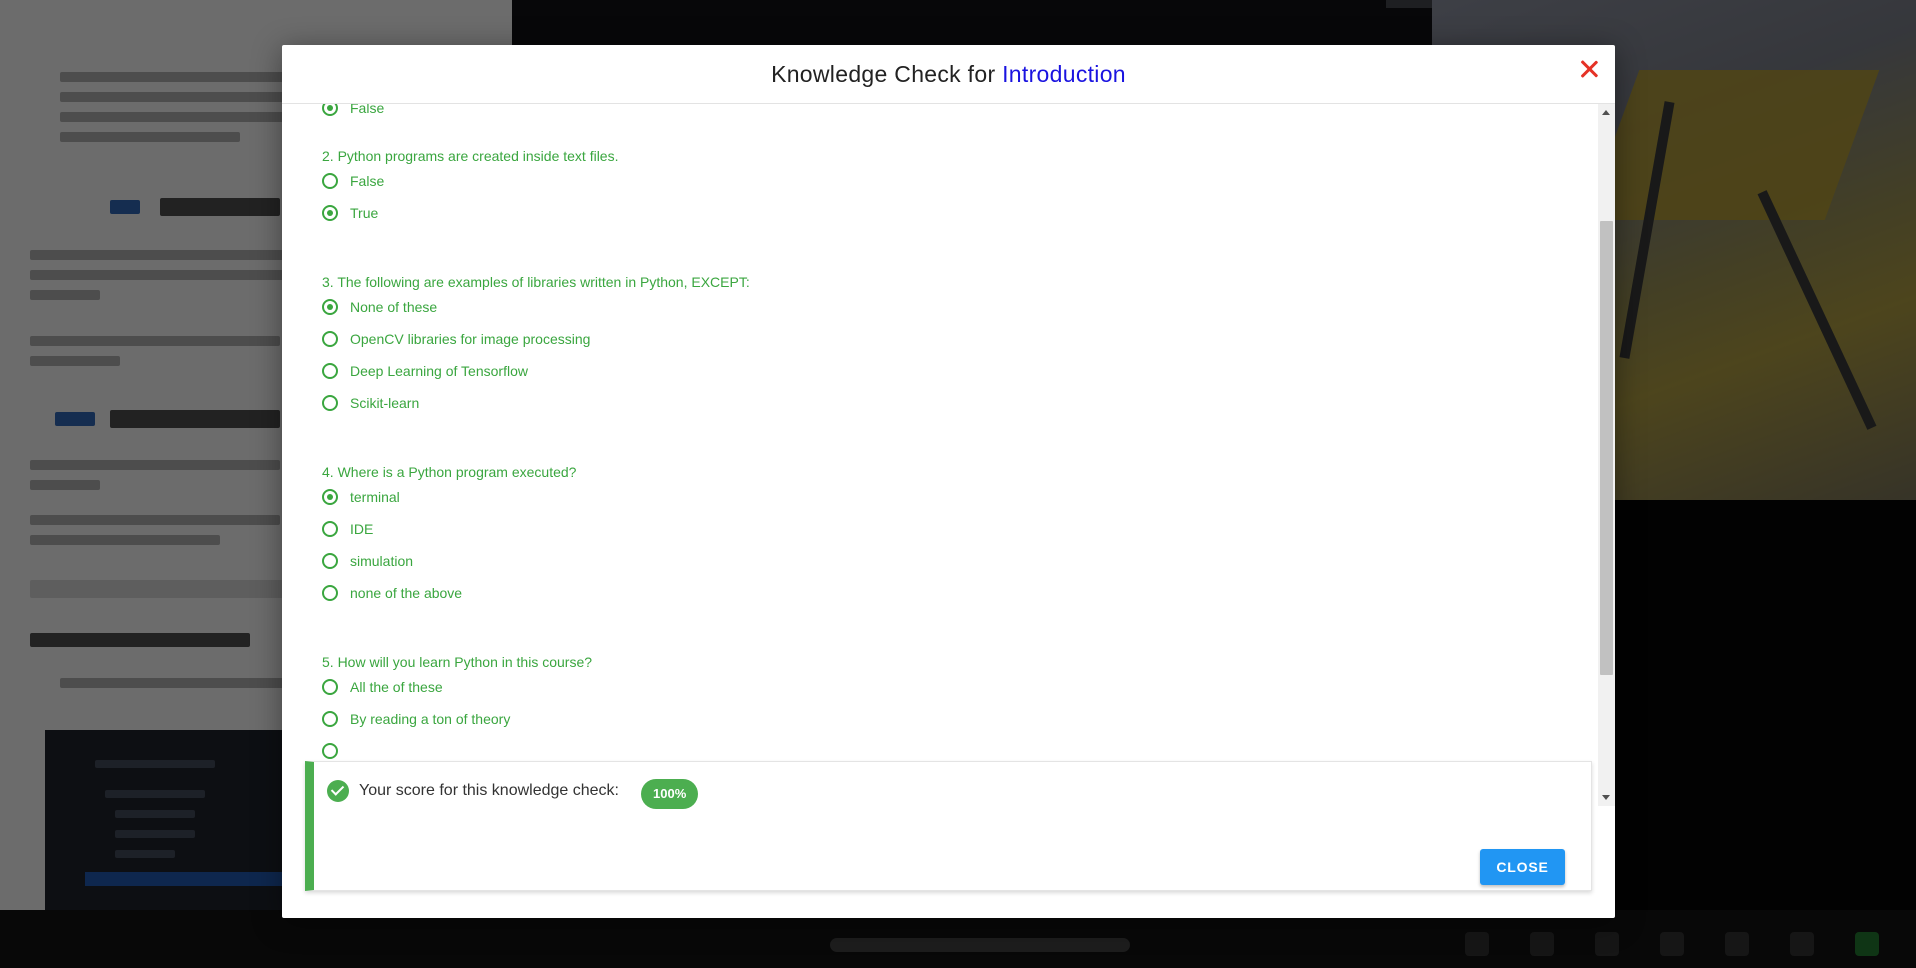  I want to click on dialog-title-prefix: Knowledge Check for, so click(883, 74).